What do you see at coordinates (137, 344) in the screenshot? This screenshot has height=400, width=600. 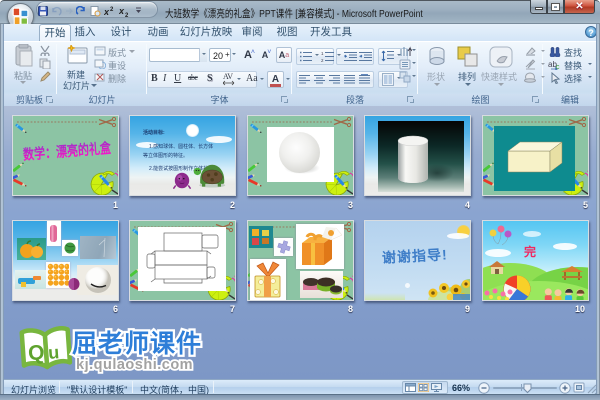 I see `svg-text: 屈老师课件` at bounding box center [137, 344].